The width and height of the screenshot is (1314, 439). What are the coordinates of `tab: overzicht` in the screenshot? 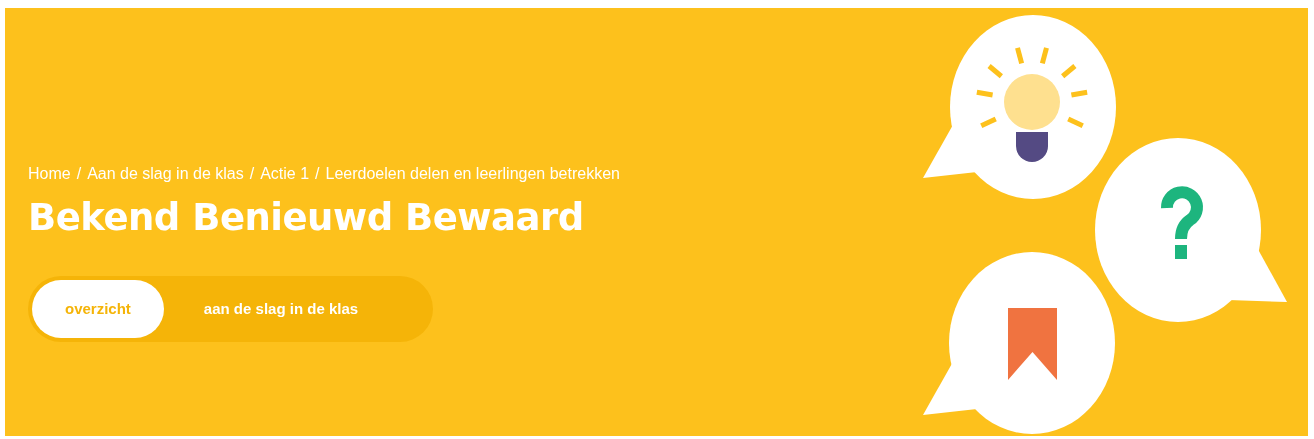 It's located at (98, 309).